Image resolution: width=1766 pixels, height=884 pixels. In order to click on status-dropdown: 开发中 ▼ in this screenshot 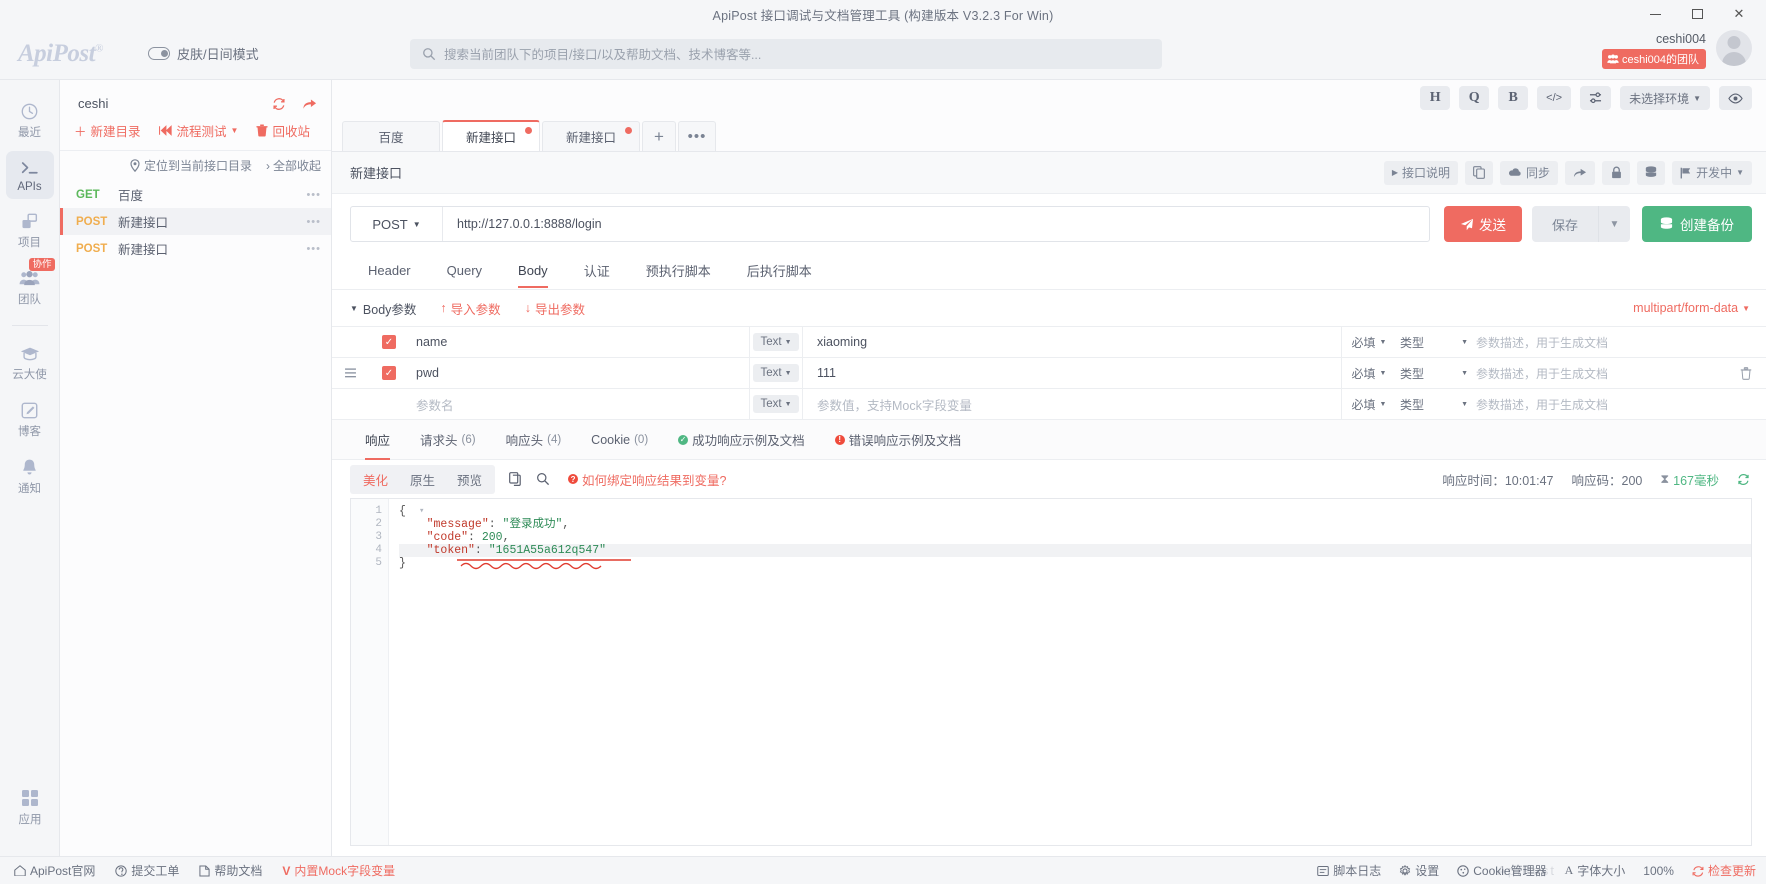, I will do `click(1712, 172)`.